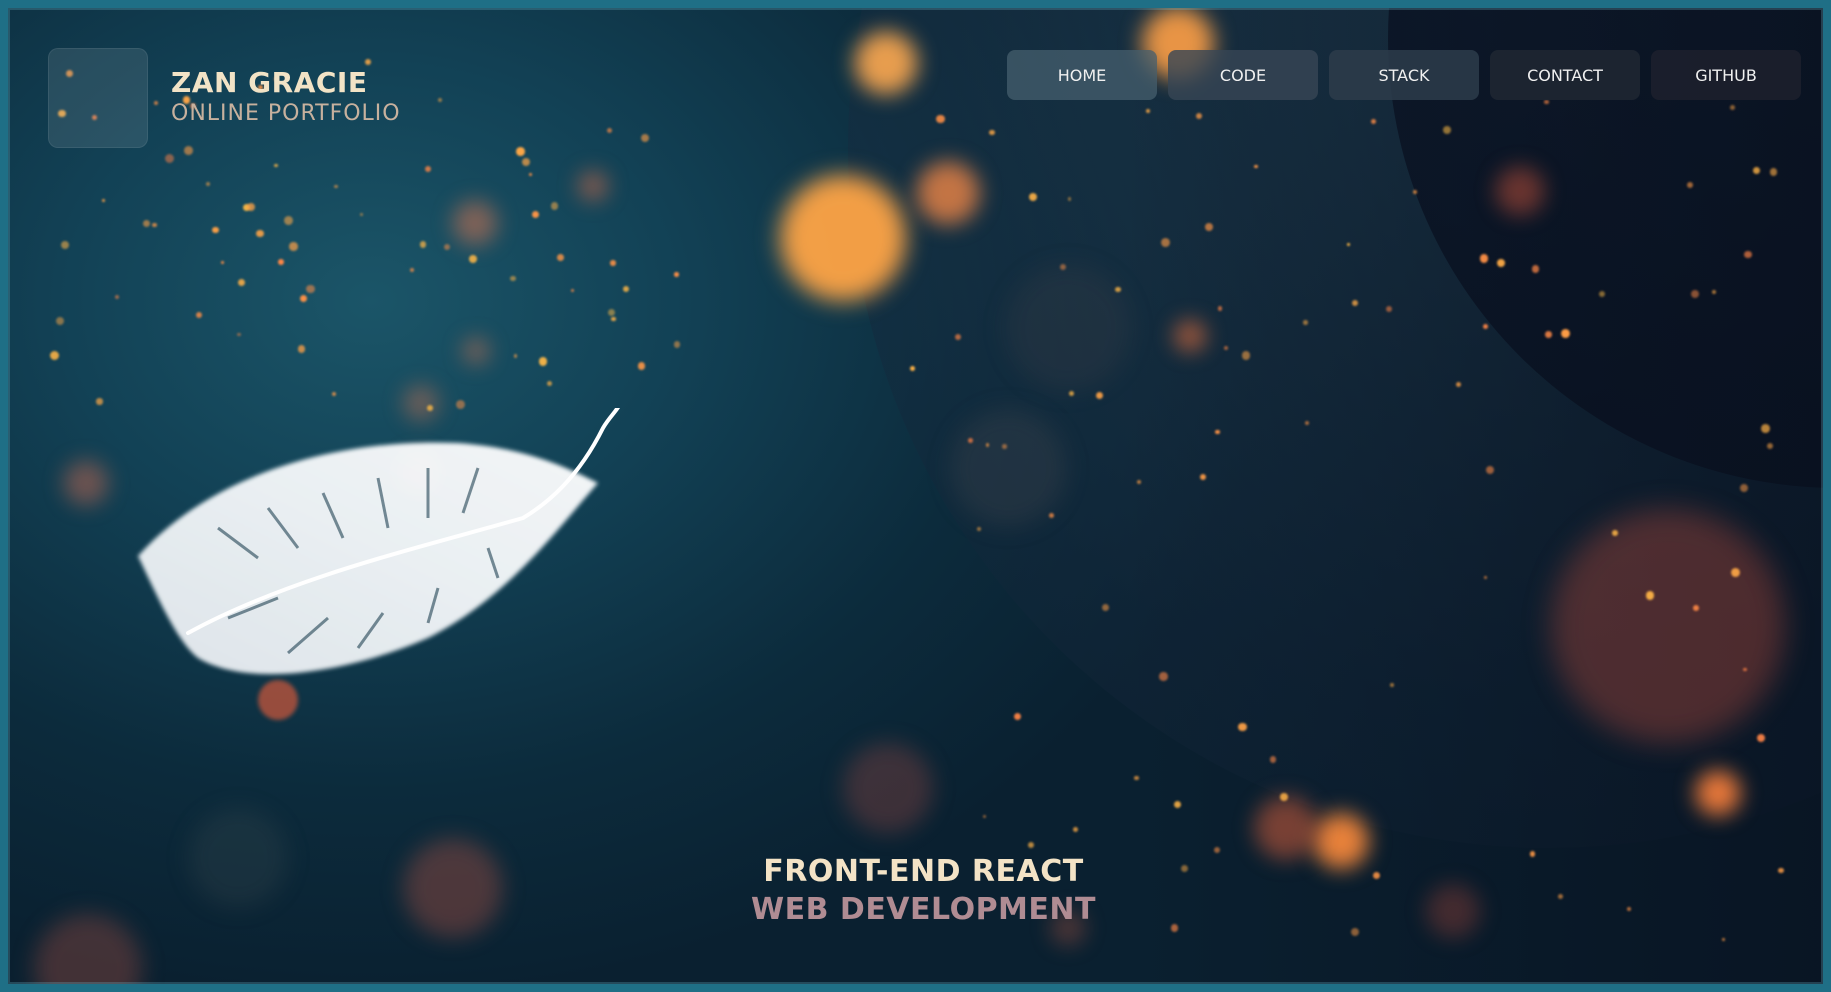 The width and height of the screenshot is (1831, 992). Describe the element at coordinates (379, 564) in the screenshot. I see `feather-image` at that location.